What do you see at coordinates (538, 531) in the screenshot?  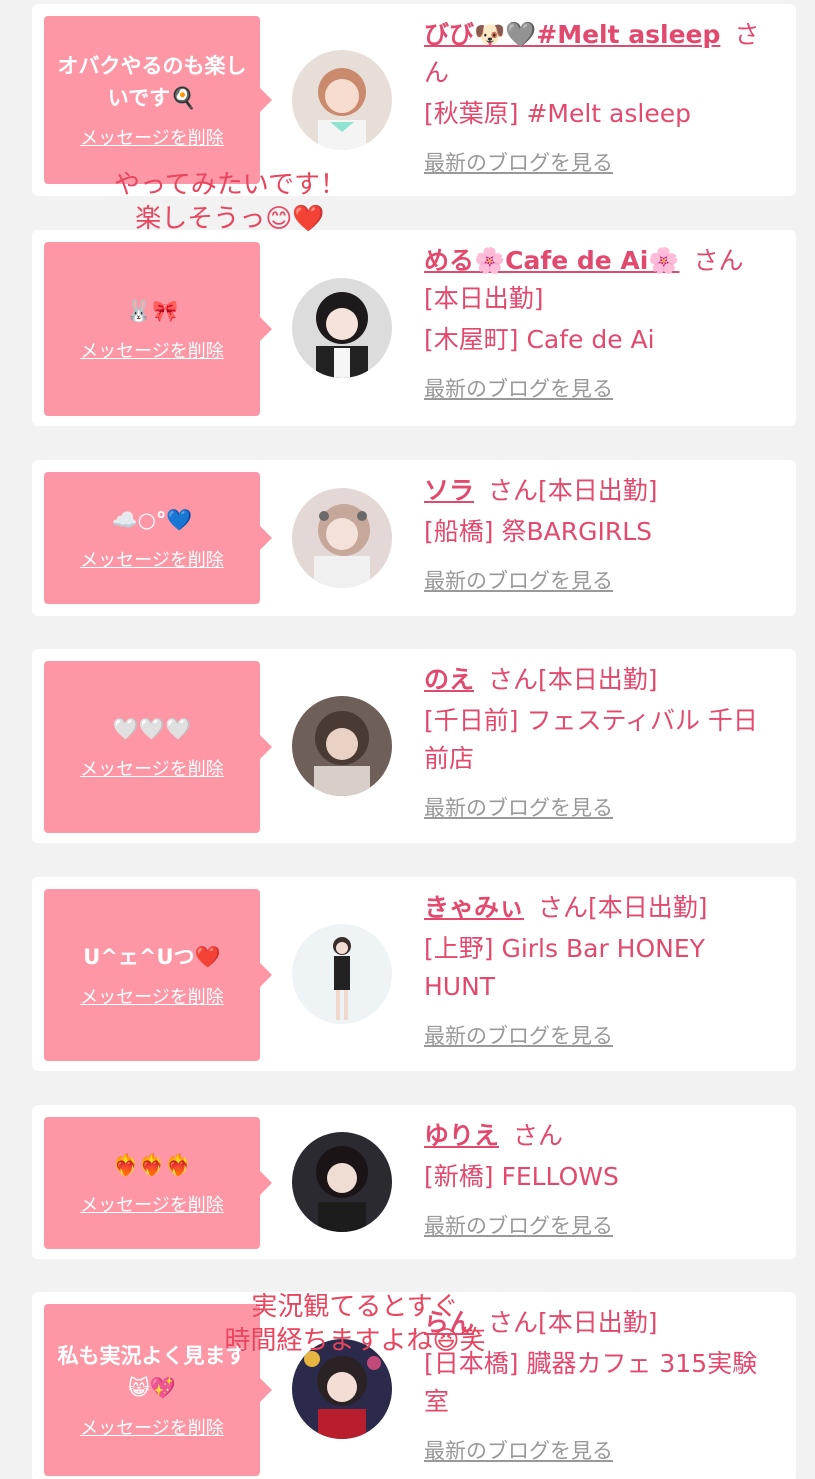 I see `shop-label: [船橋] 祭BARGIRLS` at bounding box center [538, 531].